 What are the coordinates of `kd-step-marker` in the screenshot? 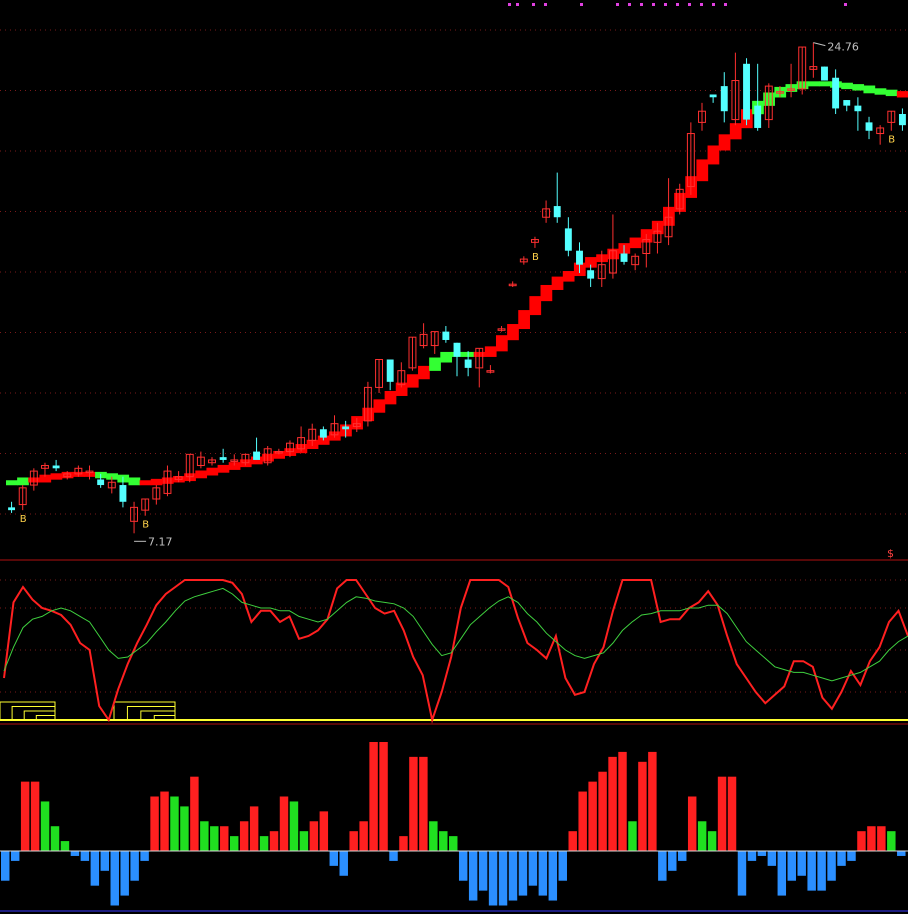 It's located at (33, 713).